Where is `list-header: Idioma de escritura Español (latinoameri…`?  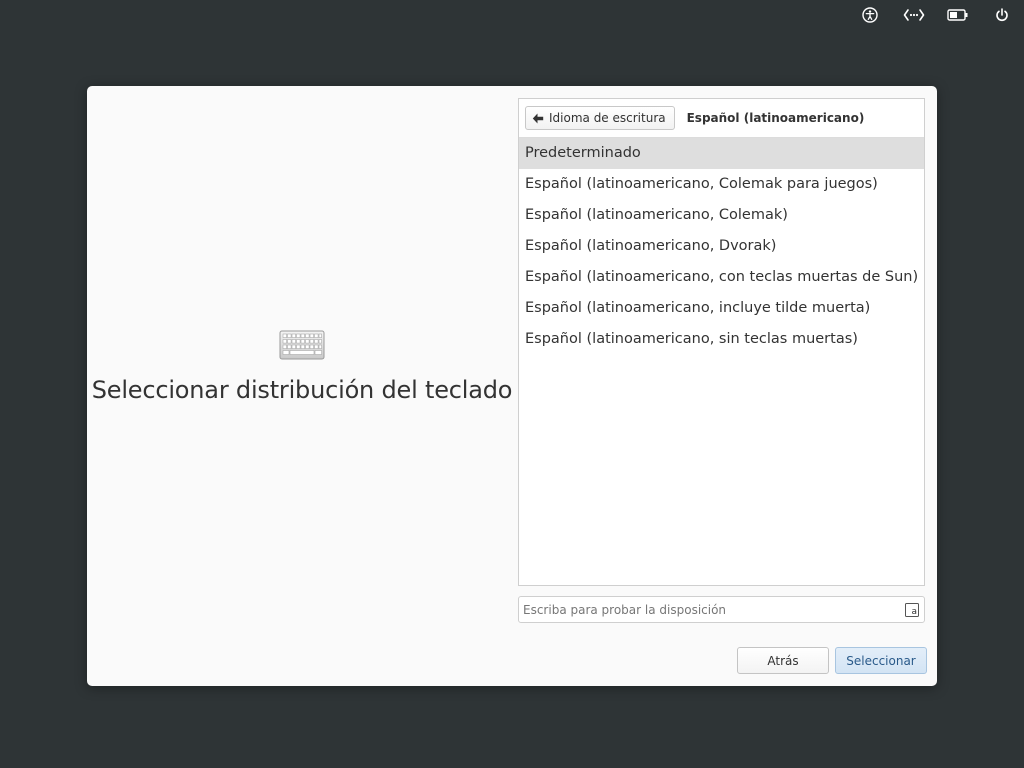 list-header: Idioma de escritura Español (latinoameri… is located at coordinates (721, 118).